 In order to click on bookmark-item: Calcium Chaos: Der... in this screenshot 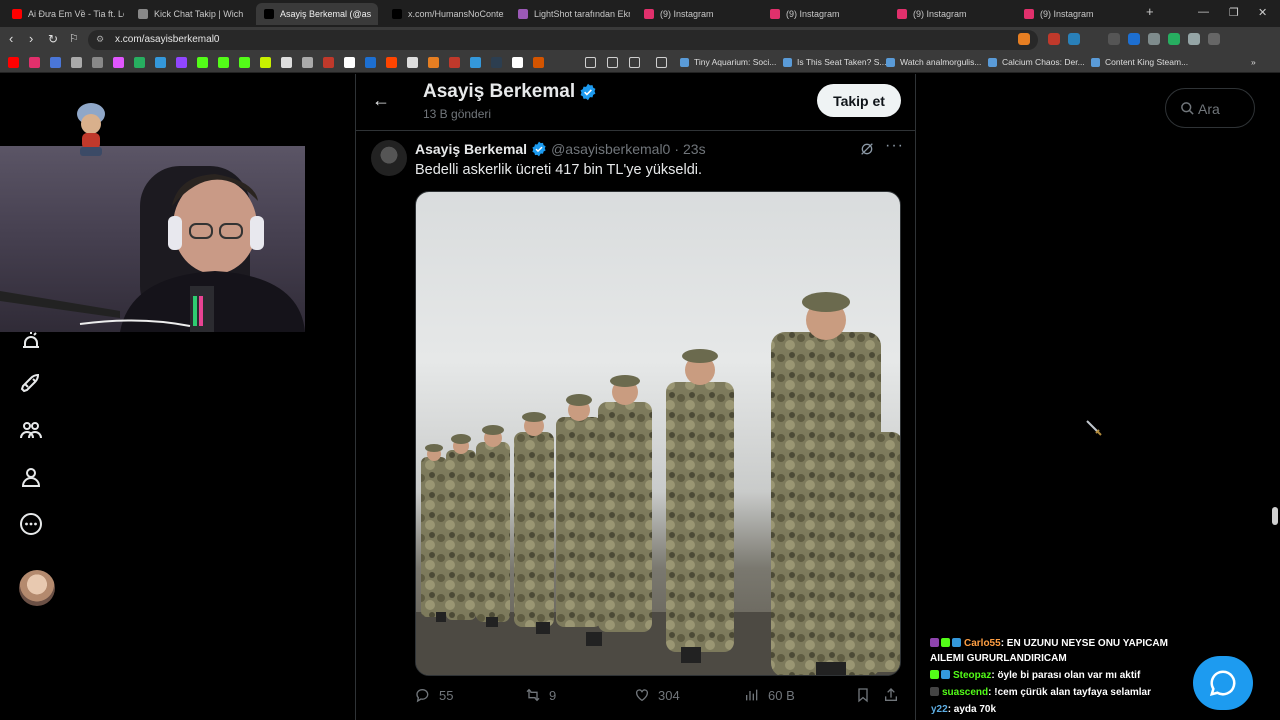, I will do `click(1036, 62)`.